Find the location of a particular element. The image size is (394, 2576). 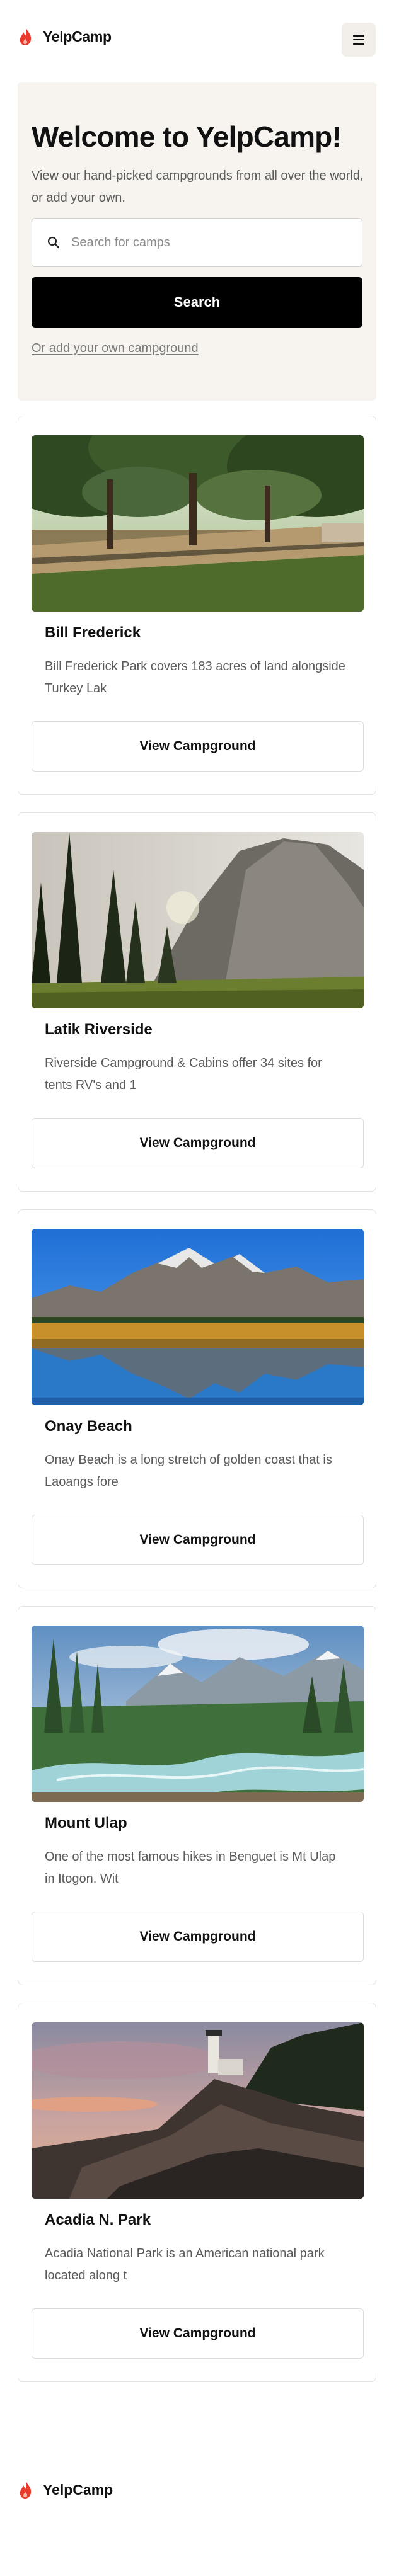

park-trees-image is located at coordinates (198, 523).